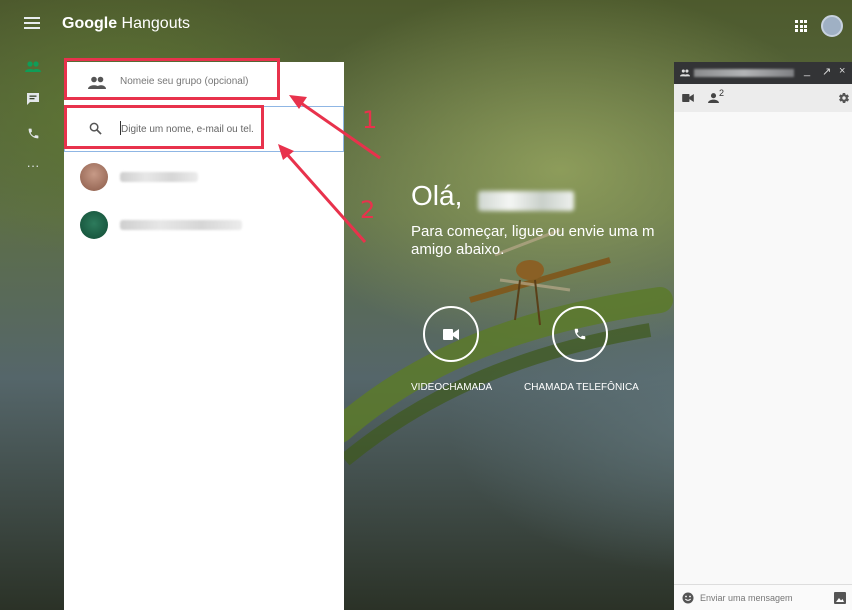 The image size is (852, 610). I want to click on annotation-number-2: 2, so click(368, 210).